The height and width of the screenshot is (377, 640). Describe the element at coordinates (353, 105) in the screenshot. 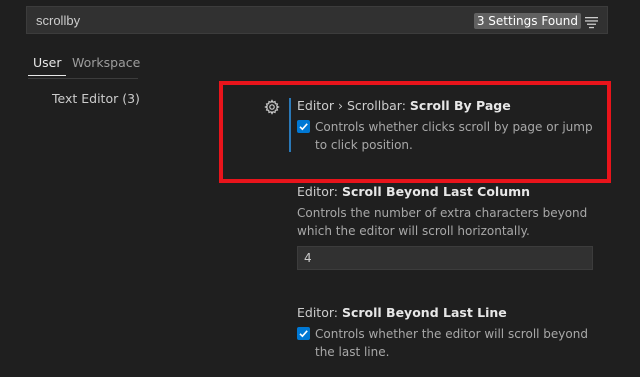

I see `setting-category: Editor › Scrollbar:` at that location.